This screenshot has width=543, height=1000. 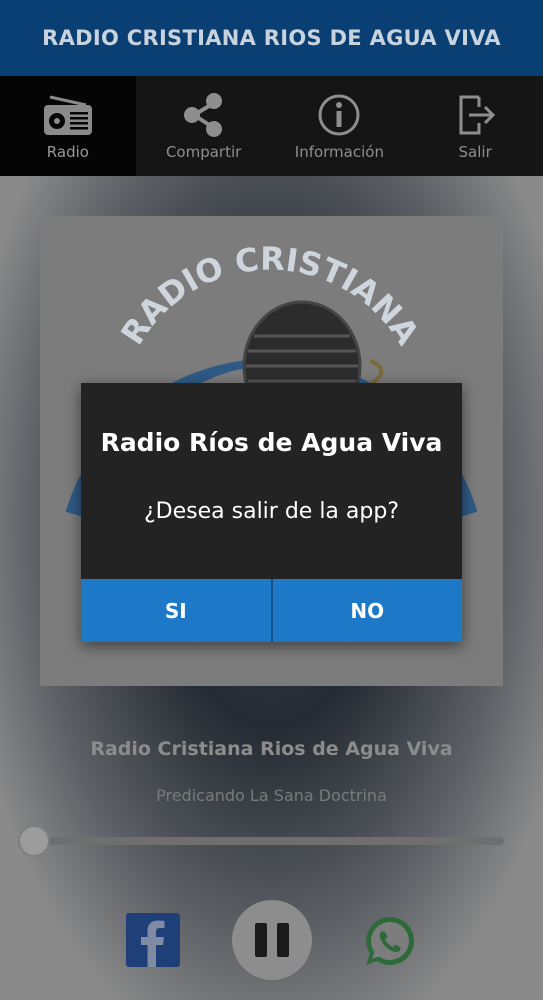 I want to click on app-title: RADIO CRISTIANA RIOS DE AGUA VIVA, so click(x=271, y=38).